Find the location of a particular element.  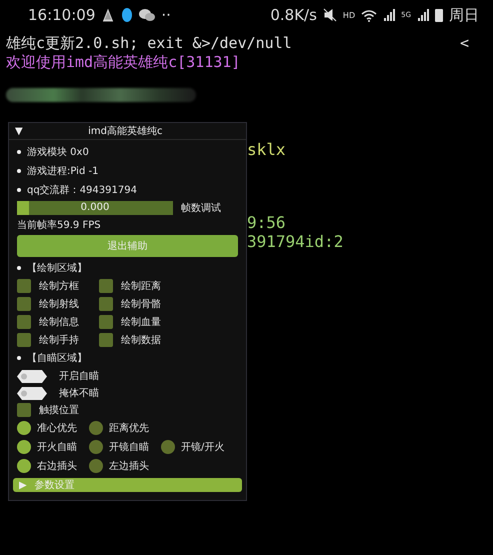

terminal-line: 雄纯c更新2.0.sh; exit &>/dev/null is located at coordinates (149, 43).